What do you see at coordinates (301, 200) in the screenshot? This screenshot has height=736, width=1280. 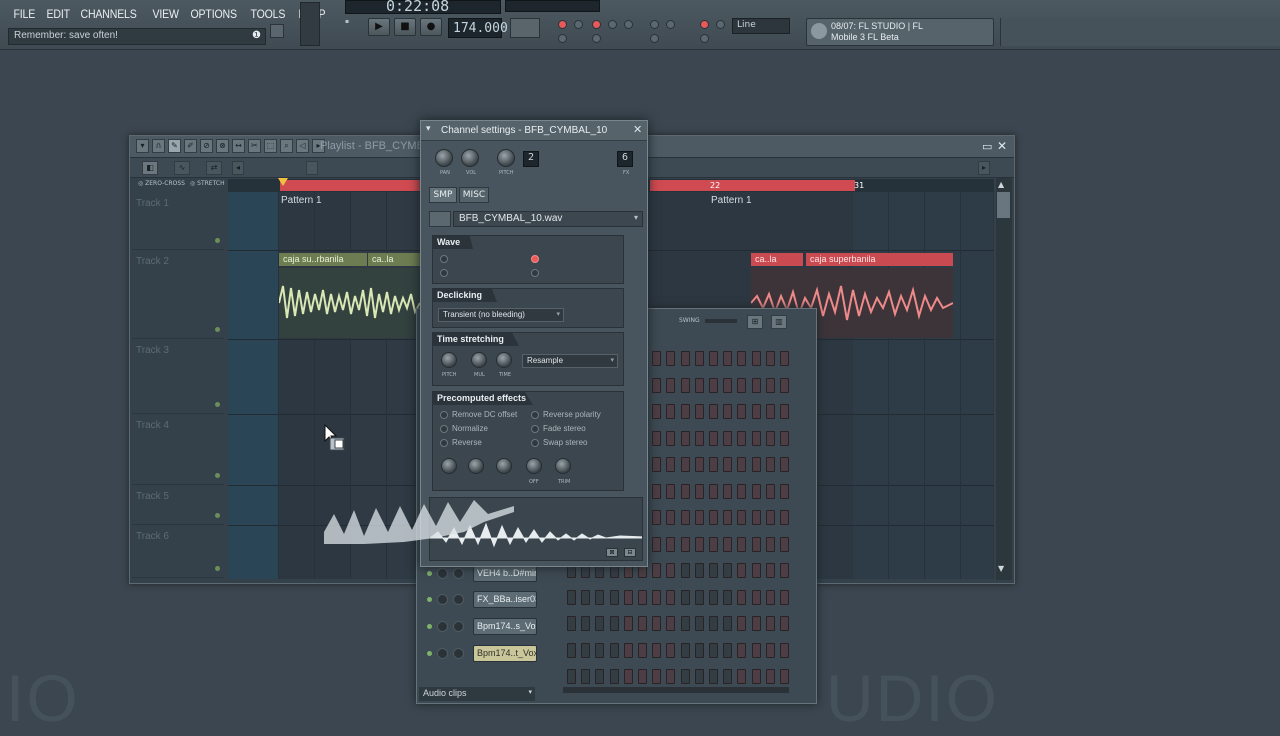 I see `pattern-clip-label: Pattern 1` at bounding box center [301, 200].